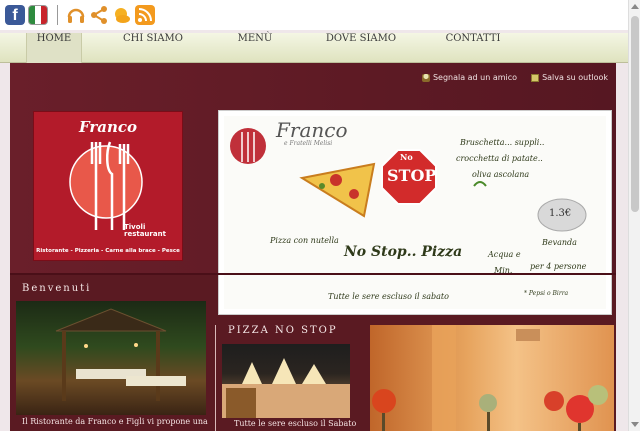 This screenshot has height=431, width=640. What do you see at coordinates (499, 158) in the screenshot?
I see `promo-menu-line-2: crocchetta di patate..` at bounding box center [499, 158].